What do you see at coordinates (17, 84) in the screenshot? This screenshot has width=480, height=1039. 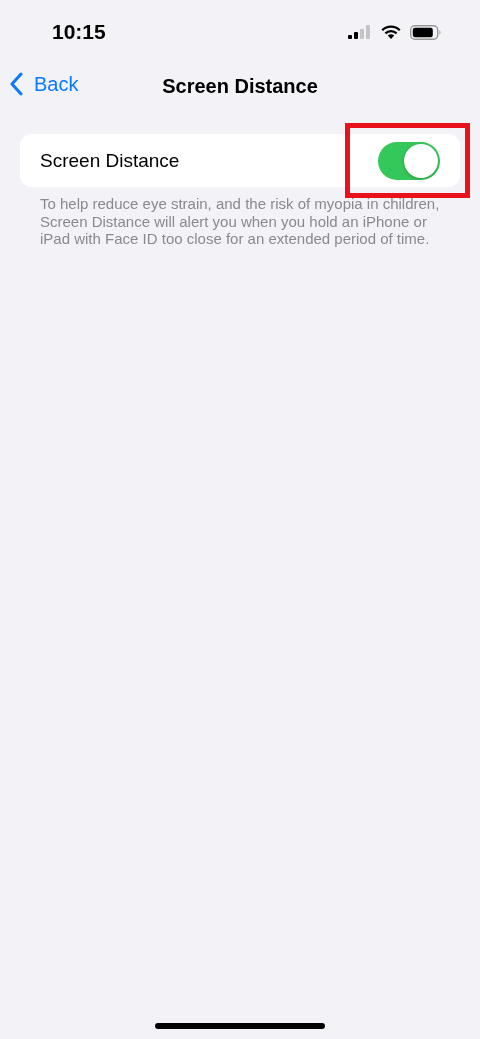 I see `back-chevron-icon` at bounding box center [17, 84].